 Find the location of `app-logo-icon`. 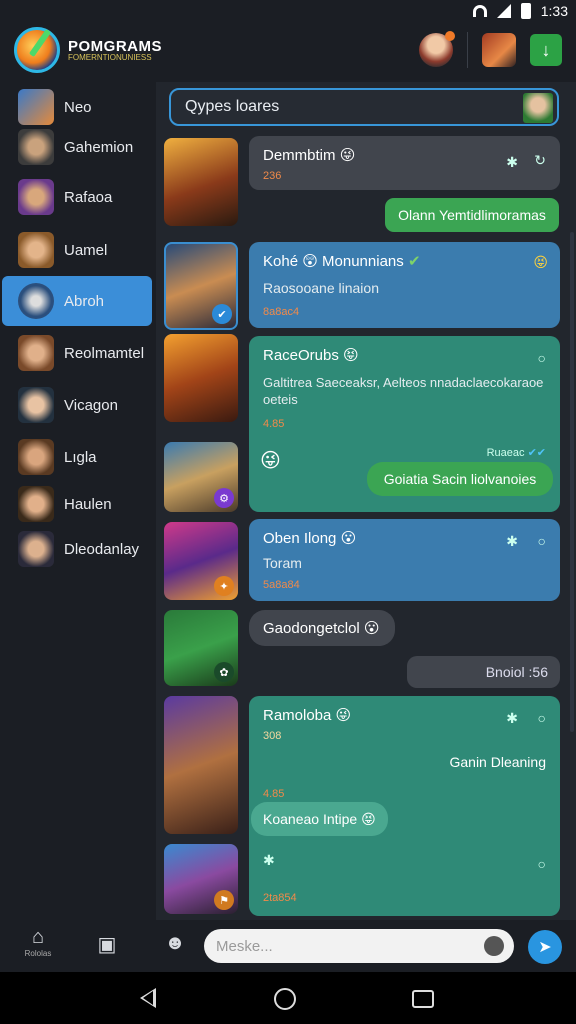

app-logo-icon is located at coordinates (37, 50).